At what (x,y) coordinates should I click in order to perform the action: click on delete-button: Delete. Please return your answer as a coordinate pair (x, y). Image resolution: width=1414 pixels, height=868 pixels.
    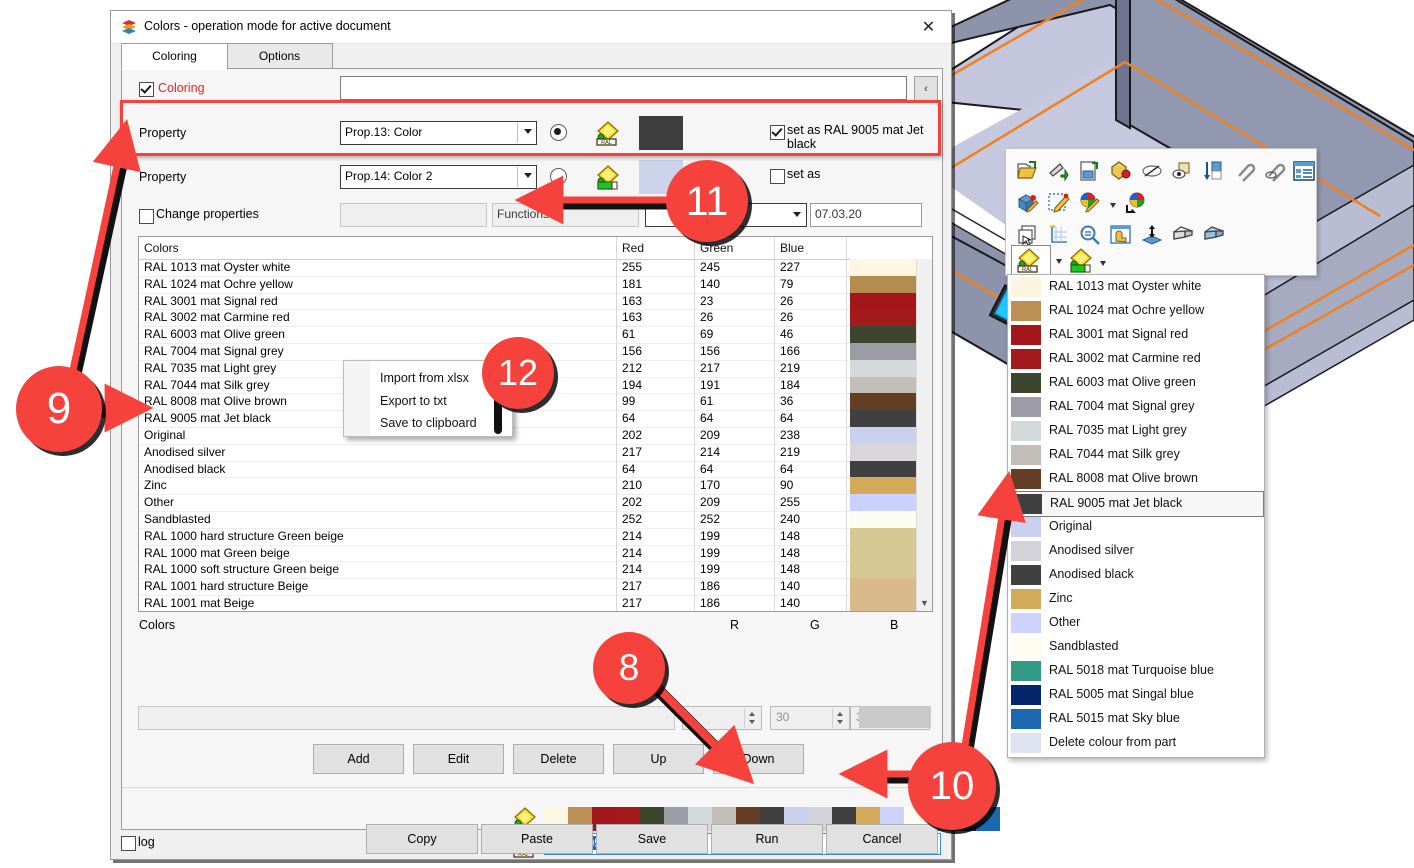
    Looking at the image, I should click on (558, 759).